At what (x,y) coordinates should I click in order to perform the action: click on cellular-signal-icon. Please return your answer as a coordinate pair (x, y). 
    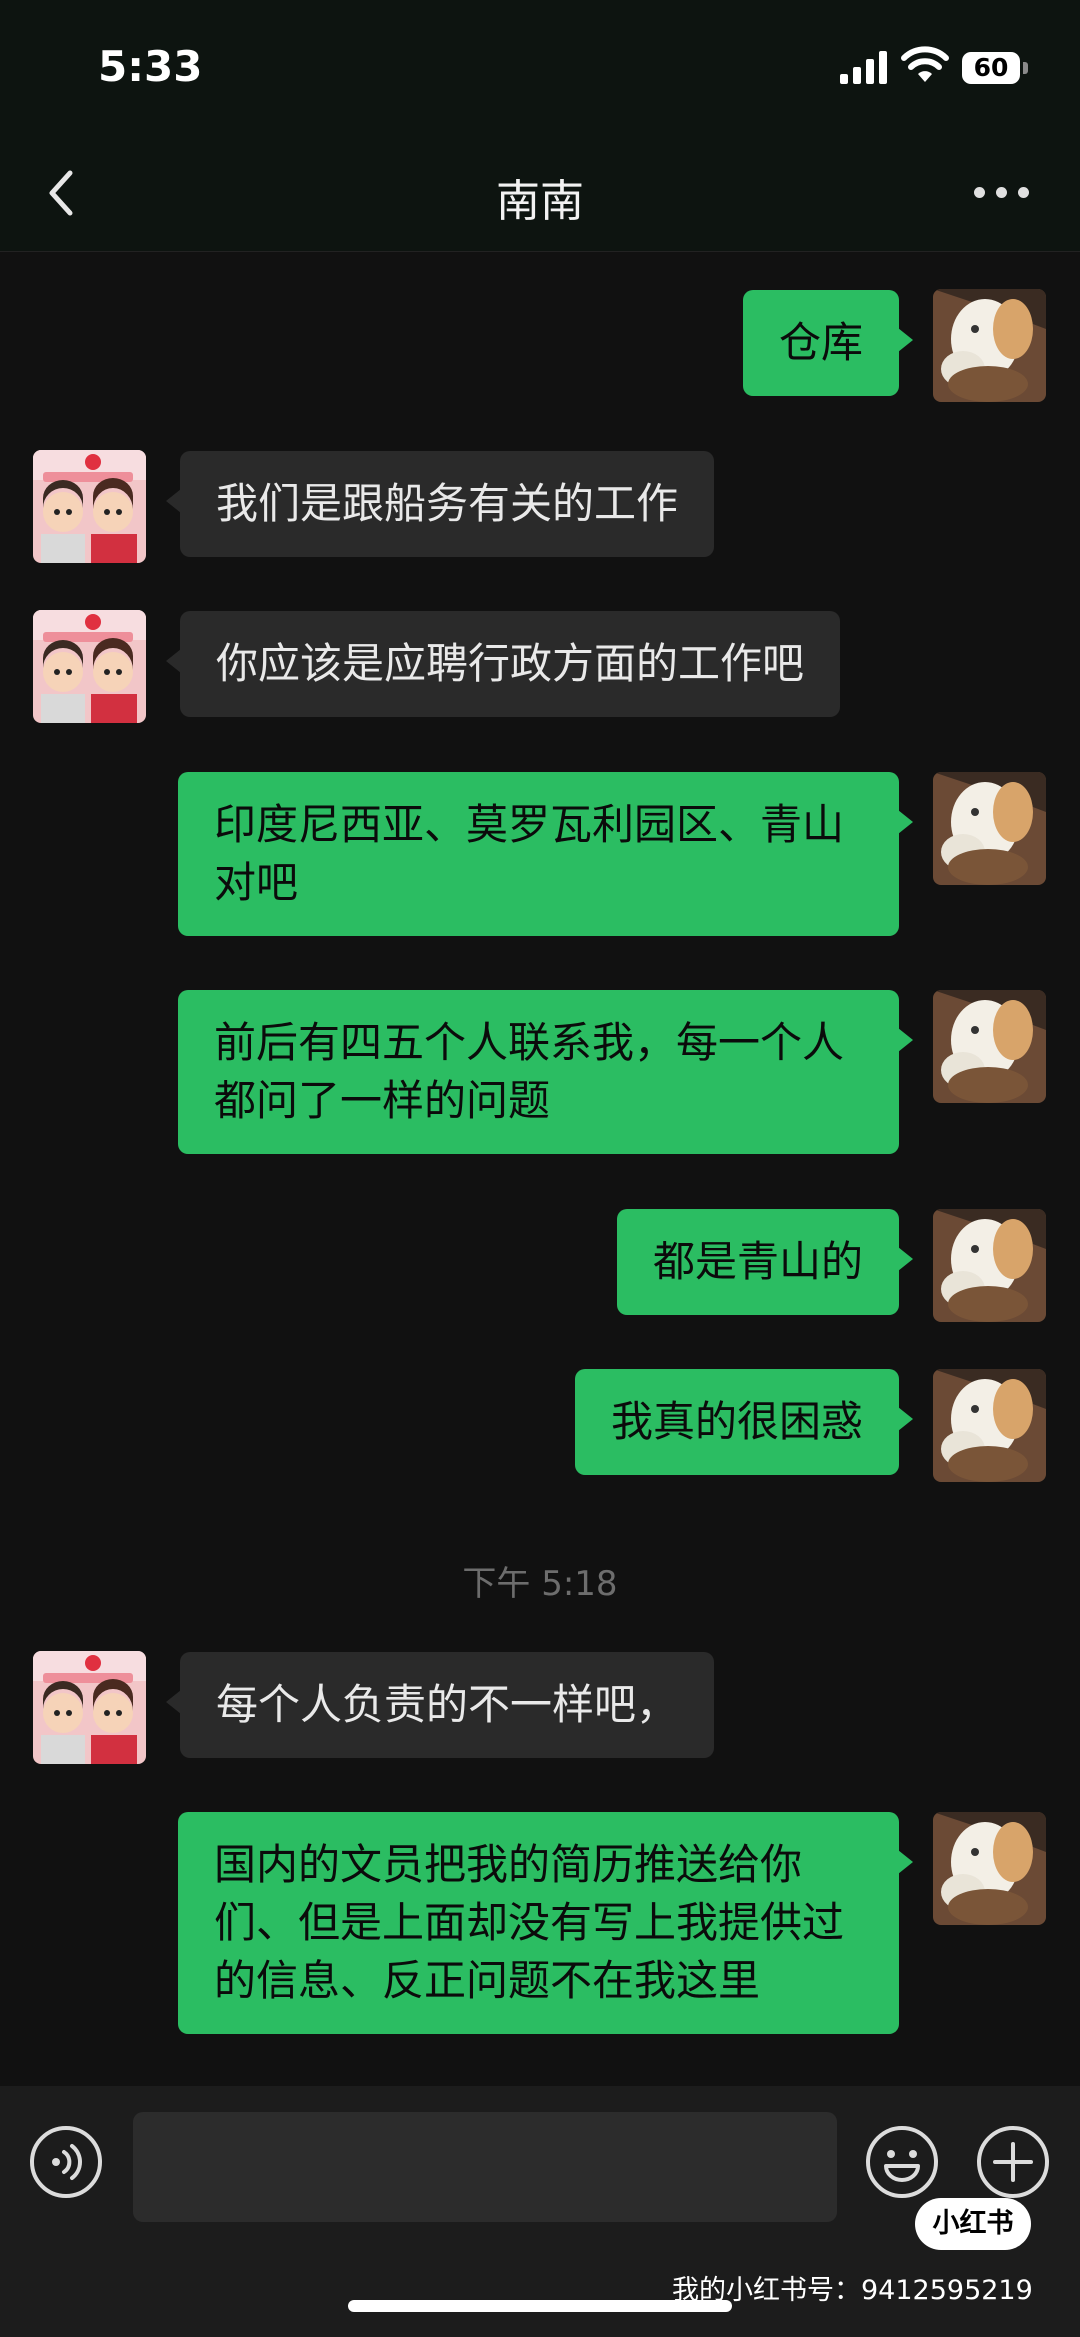
    Looking at the image, I should click on (863, 67).